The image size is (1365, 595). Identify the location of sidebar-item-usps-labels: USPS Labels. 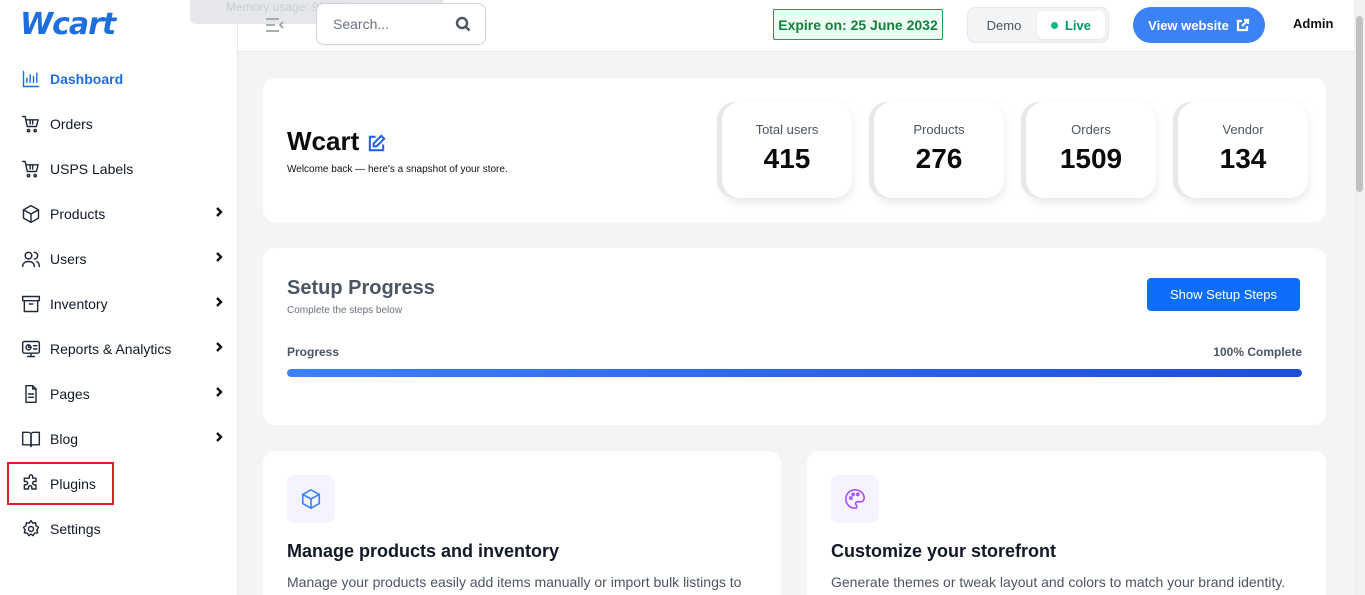
(119, 168).